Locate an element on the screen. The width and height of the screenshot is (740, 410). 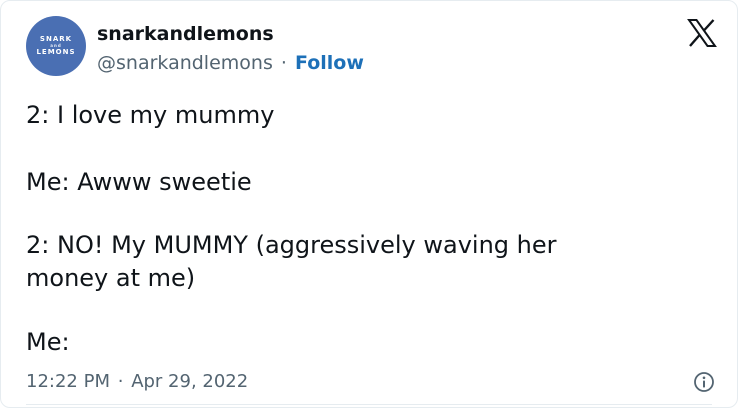
handle-row: @snarkandlemons · Follow is located at coordinates (230, 63).